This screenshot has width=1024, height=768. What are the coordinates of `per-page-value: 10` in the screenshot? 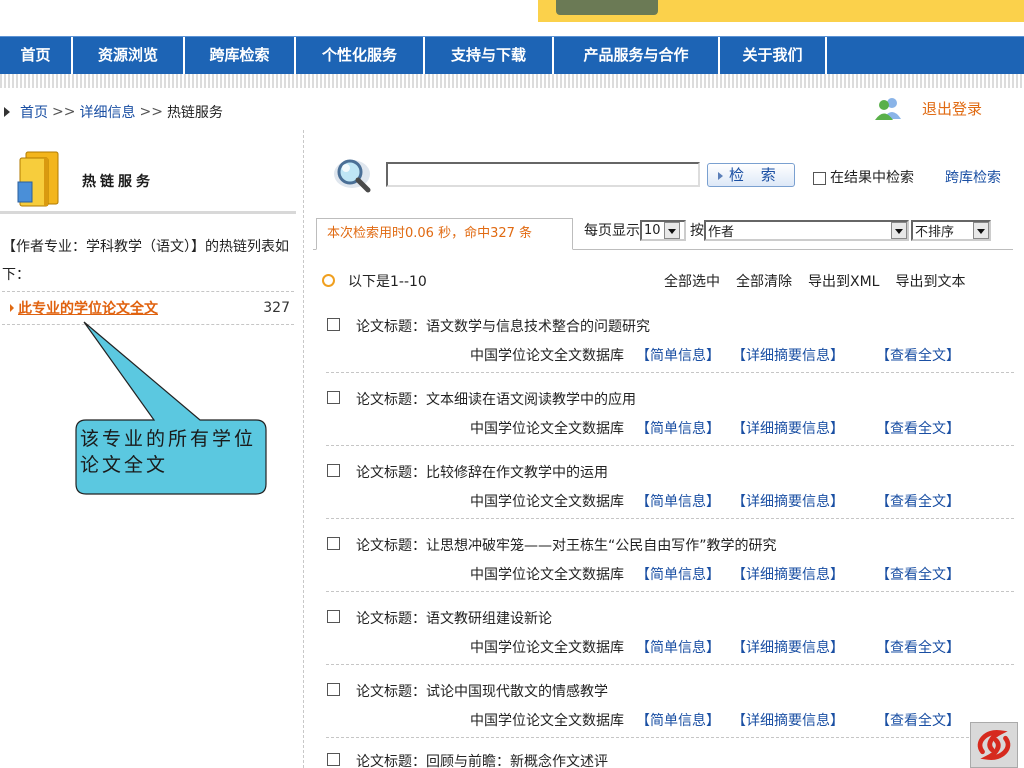 It's located at (652, 230).